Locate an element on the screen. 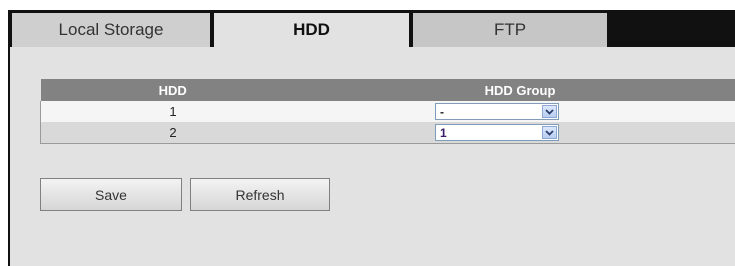 The width and height of the screenshot is (735, 266). tab-ftp: FTP is located at coordinates (510, 30).